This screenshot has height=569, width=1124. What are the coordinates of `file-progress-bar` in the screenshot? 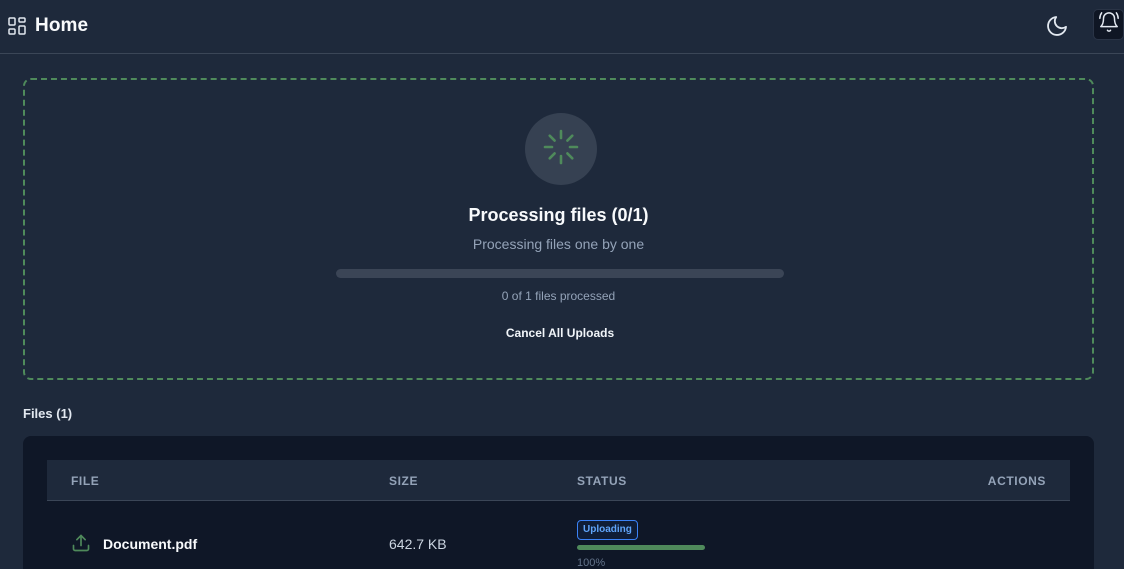 It's located at (641, 547).